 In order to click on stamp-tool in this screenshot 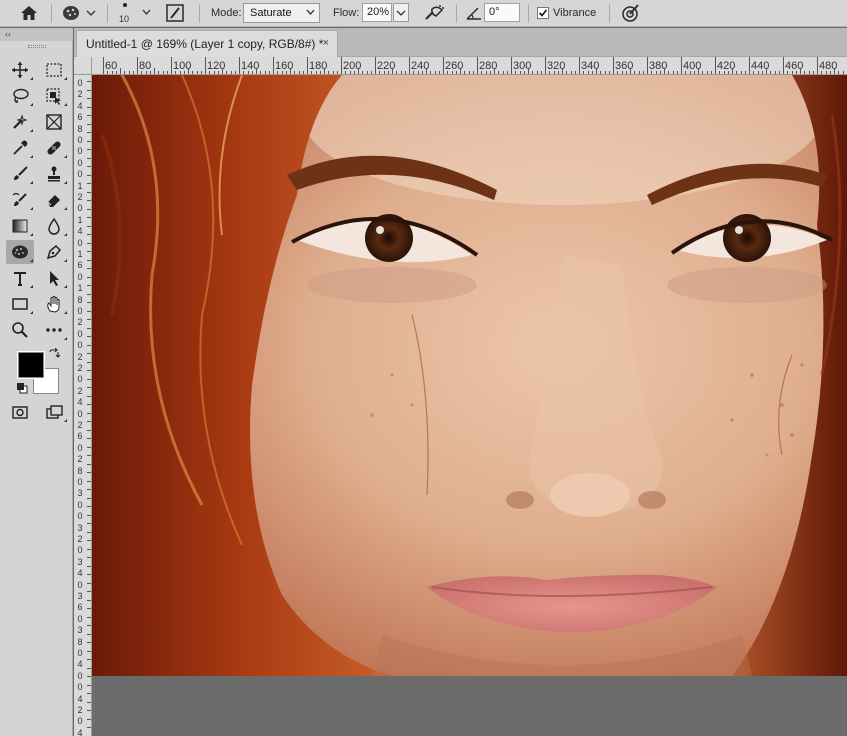, I will do `click(54, 174)`.